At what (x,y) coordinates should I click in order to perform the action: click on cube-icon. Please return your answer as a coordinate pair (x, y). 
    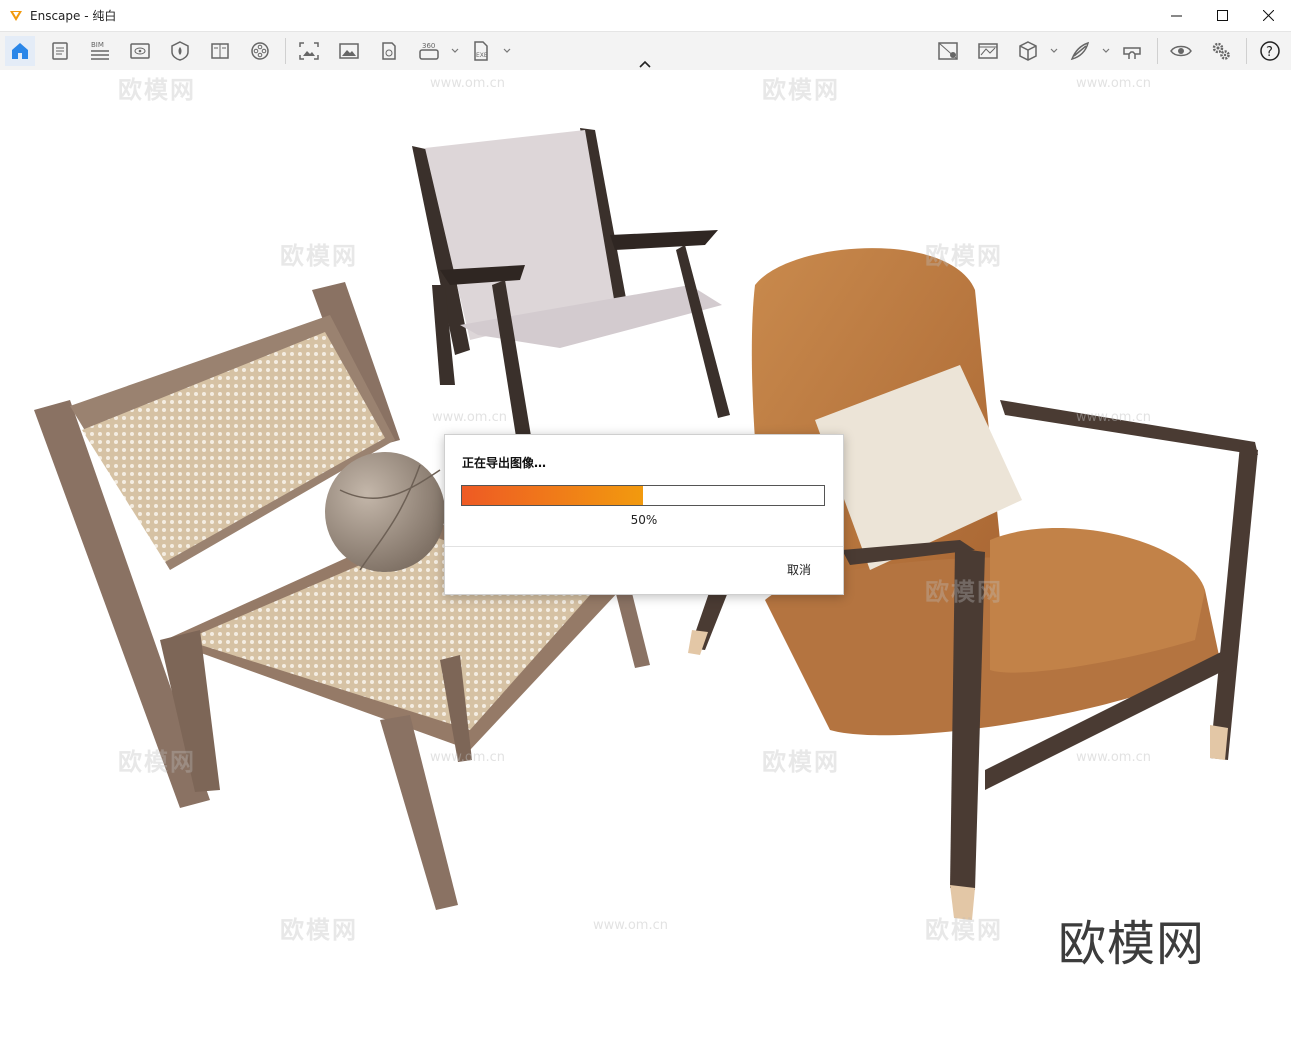
    Looking at the image, I should click on (1028, 51).